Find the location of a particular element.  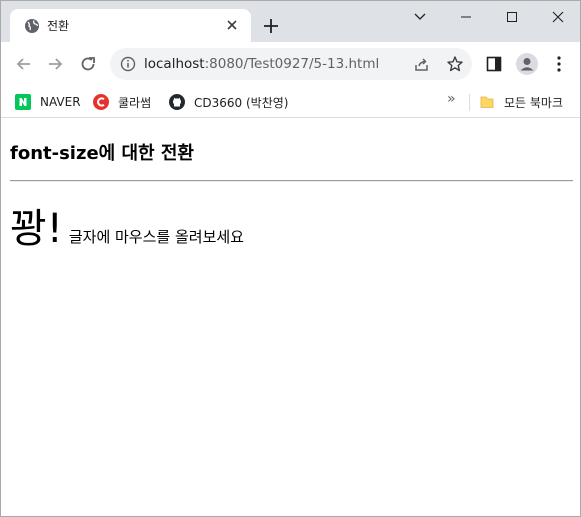

bookmark-github: CD3660 (박찬영) is located at coordinates (228, 102).